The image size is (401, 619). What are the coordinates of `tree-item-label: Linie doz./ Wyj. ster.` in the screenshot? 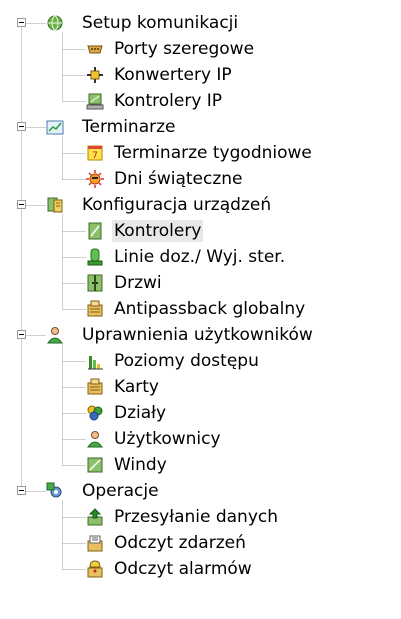 It's located at (199, 257).